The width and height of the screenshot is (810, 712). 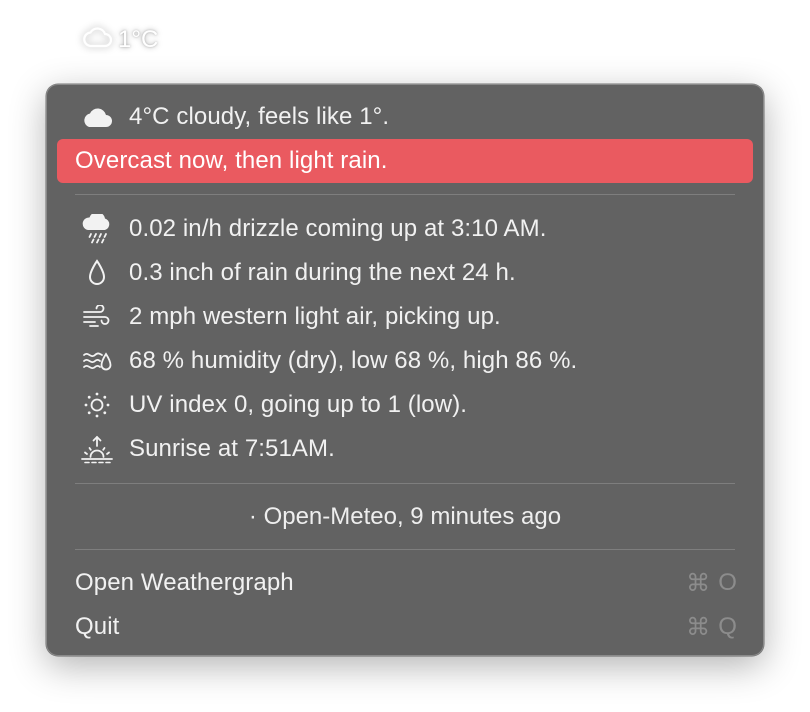 What do you see at coordinates (97, 449) in the screenshot?
I see `sunrise-icon` at bounding box center [97, 449].